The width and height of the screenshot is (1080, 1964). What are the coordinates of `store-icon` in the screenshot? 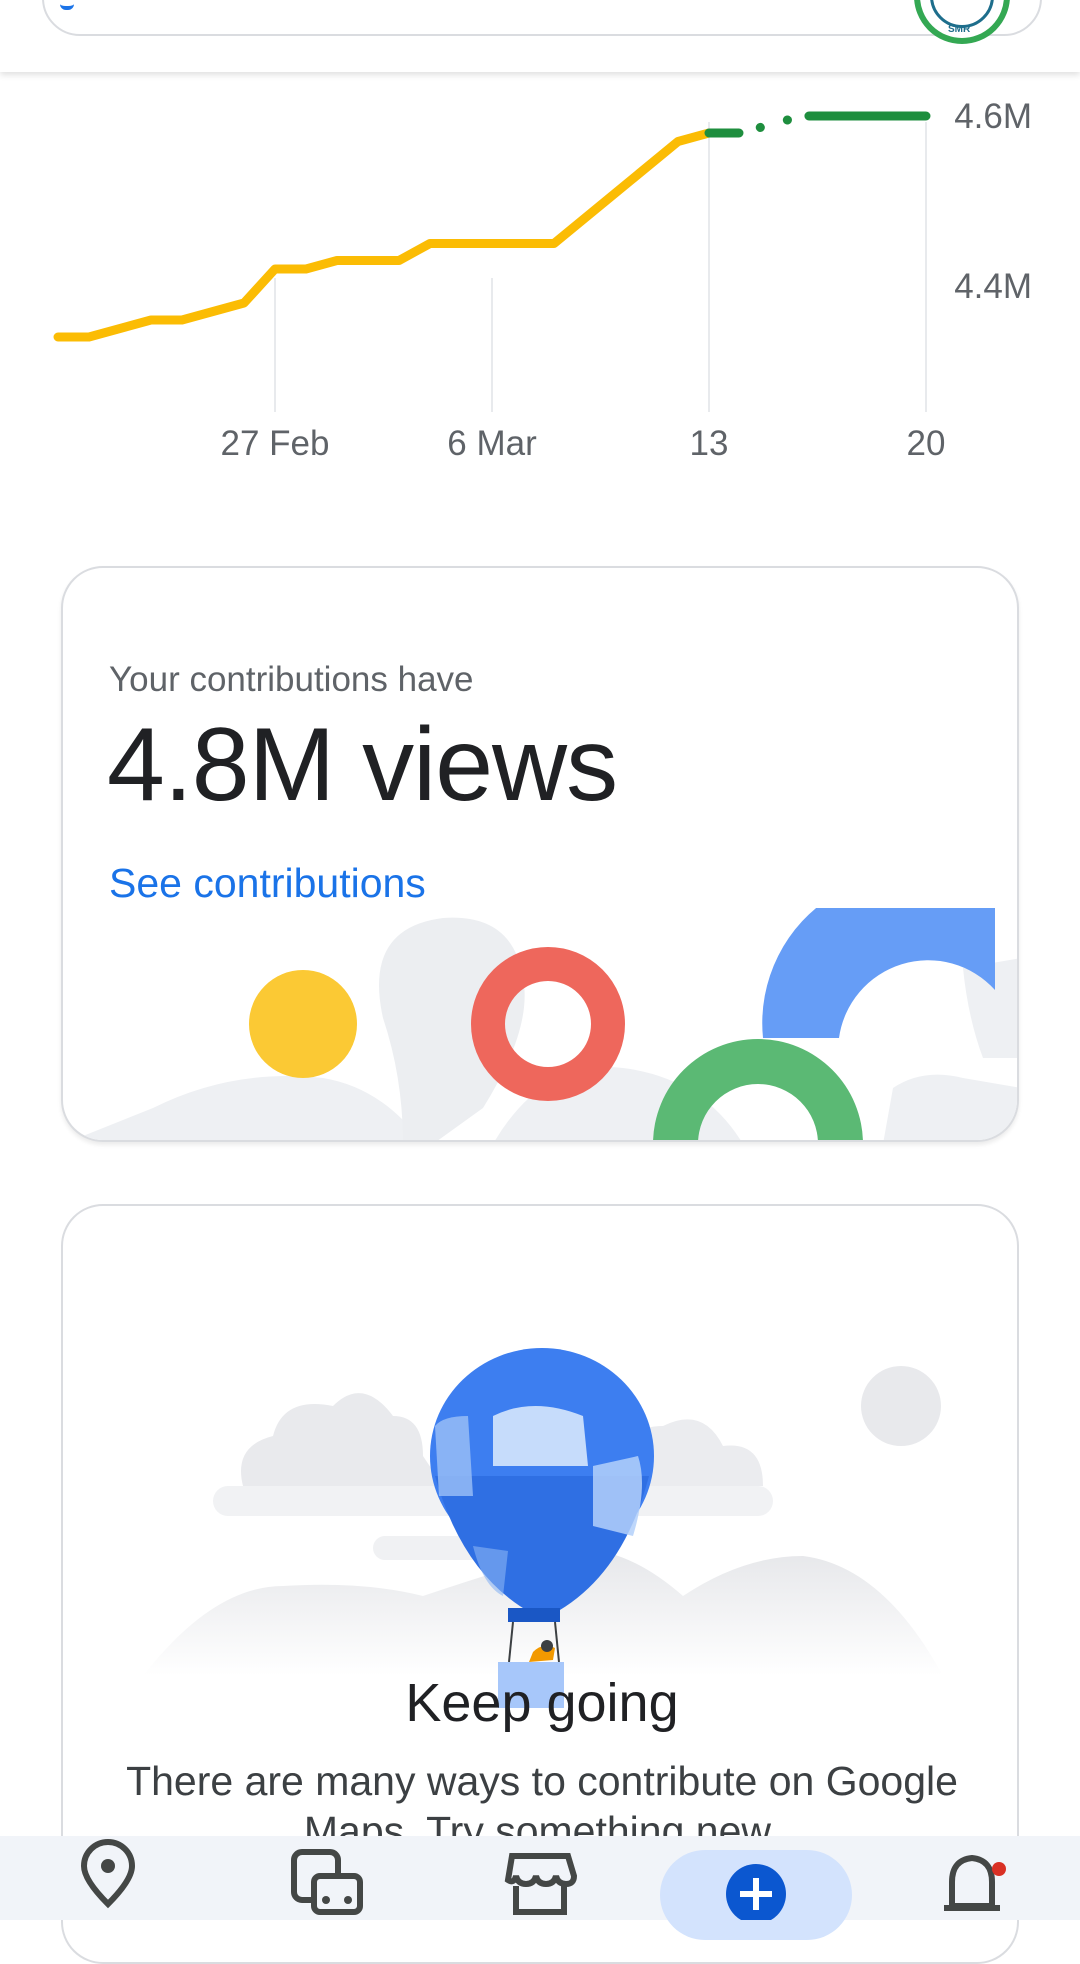 It's located at (541, 1884).